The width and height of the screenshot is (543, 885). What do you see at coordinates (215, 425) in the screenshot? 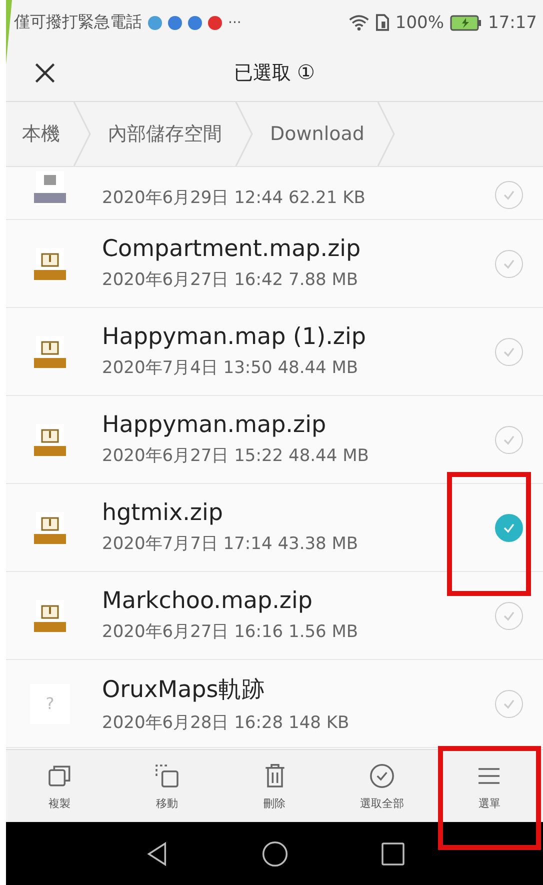
I see `file-name: Happyman.map.zip` at bounding box center [215, 425].